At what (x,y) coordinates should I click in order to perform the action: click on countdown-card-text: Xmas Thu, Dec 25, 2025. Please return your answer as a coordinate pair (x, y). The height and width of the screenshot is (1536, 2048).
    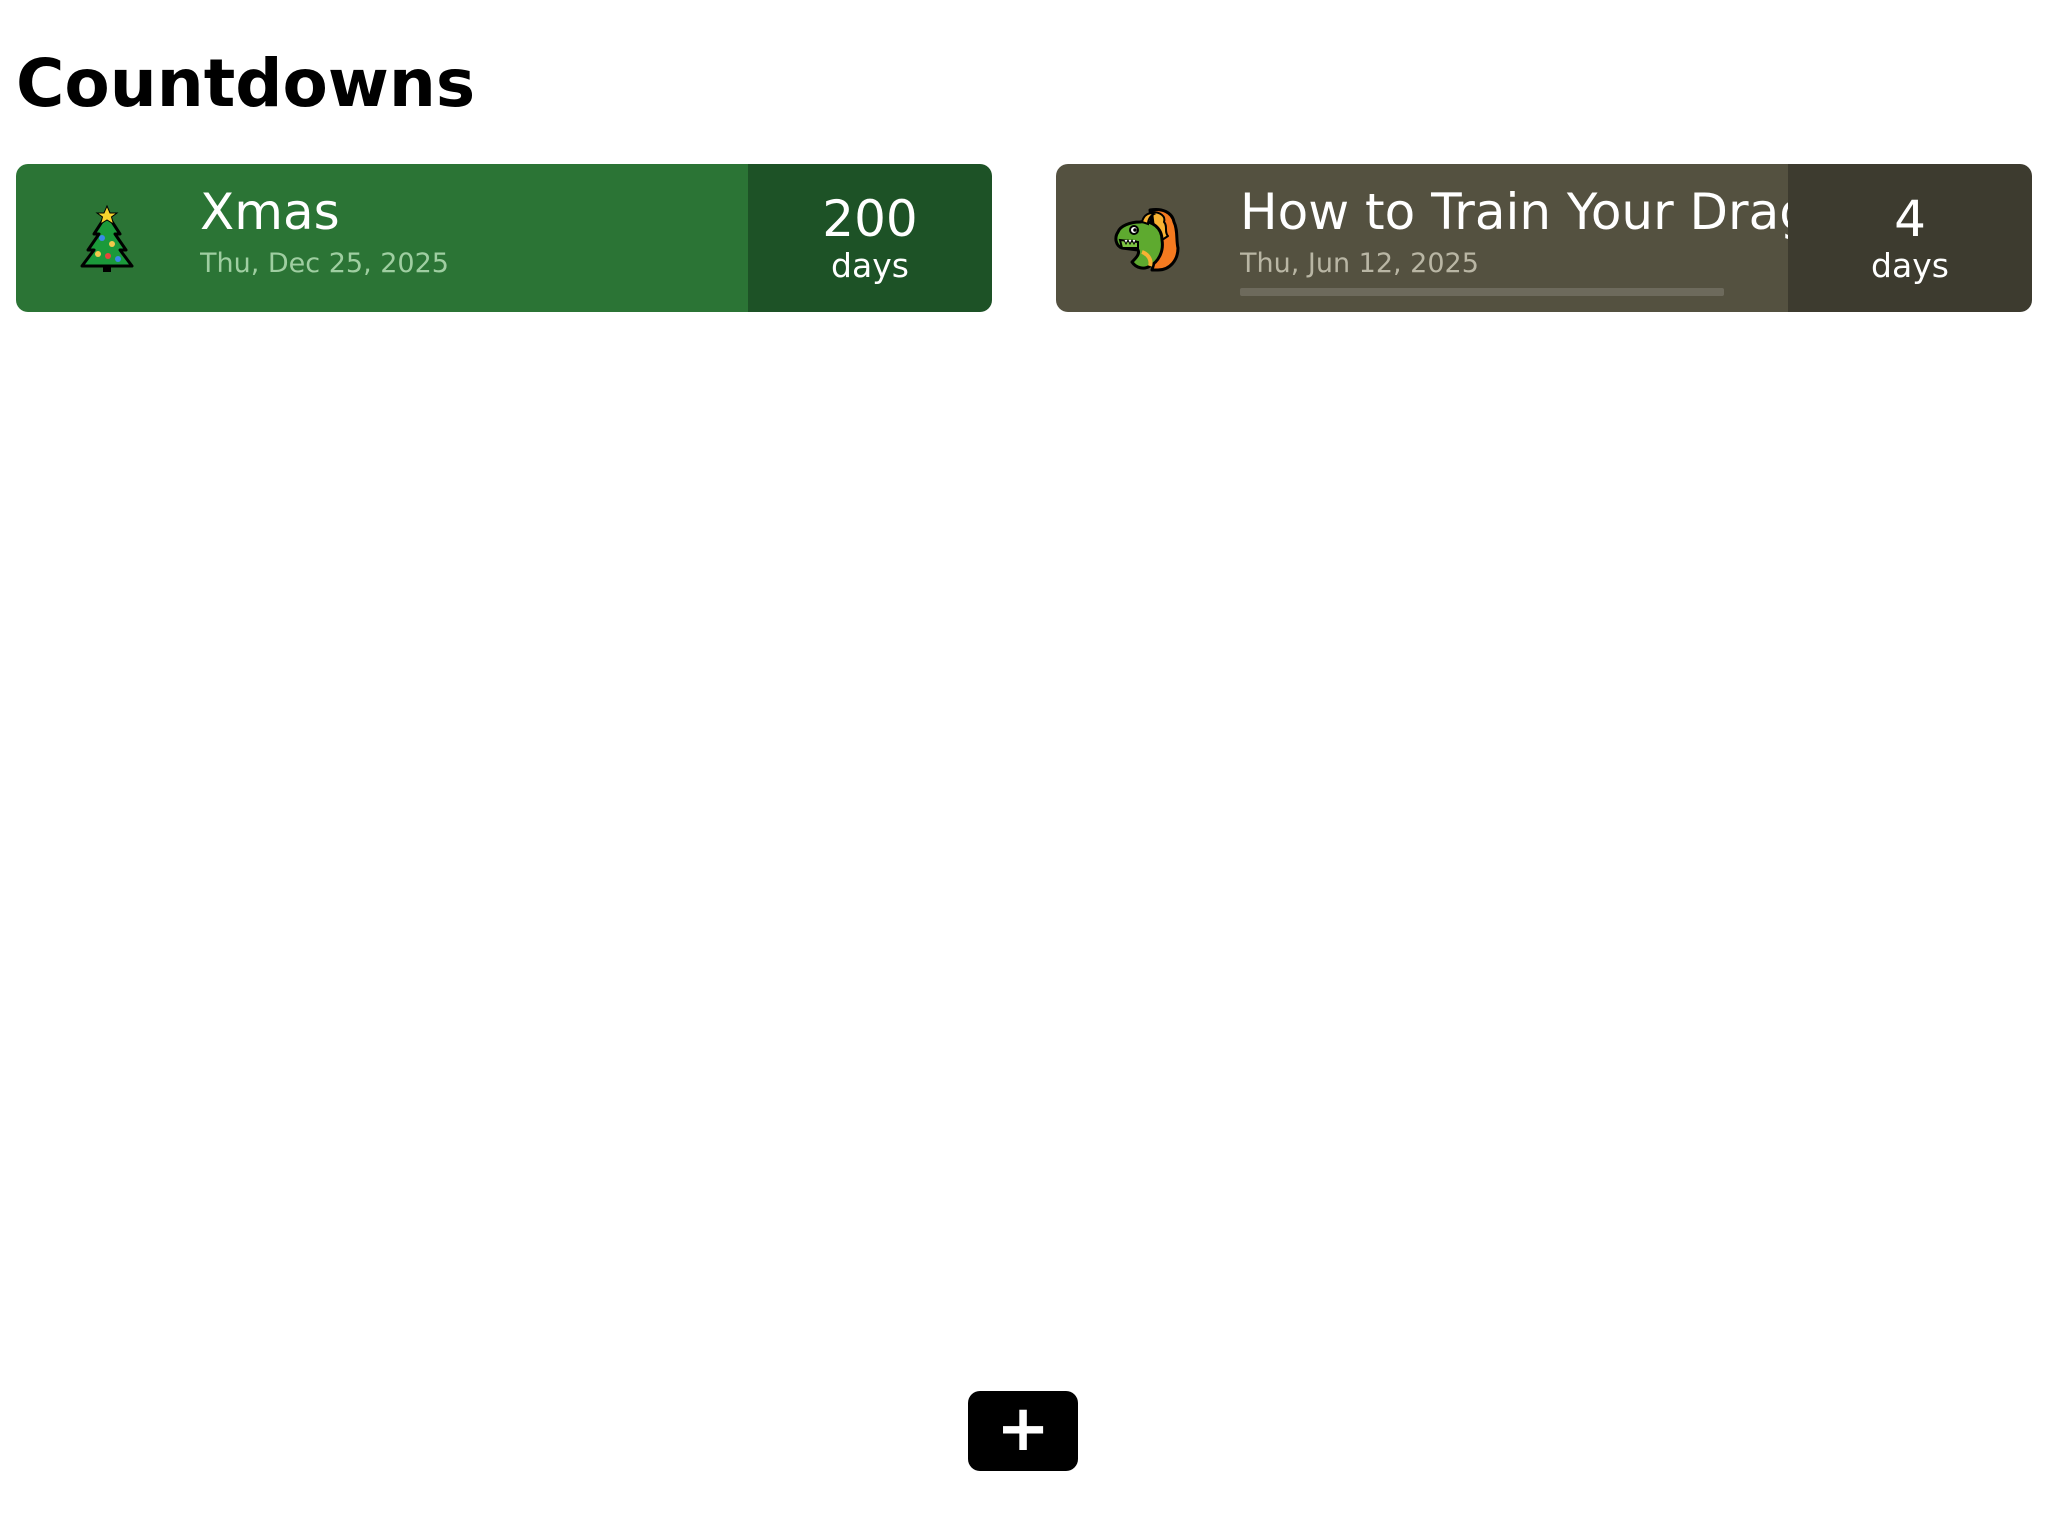
    Looking at the image, I should click on (474, 232).